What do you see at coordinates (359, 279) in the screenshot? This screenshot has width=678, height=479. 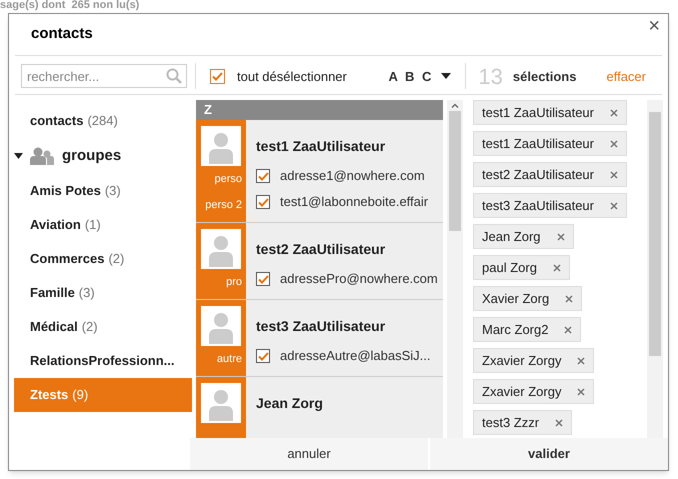 I see `email-address: adressePro@nowhere.com` at bounding box center [359, 279].